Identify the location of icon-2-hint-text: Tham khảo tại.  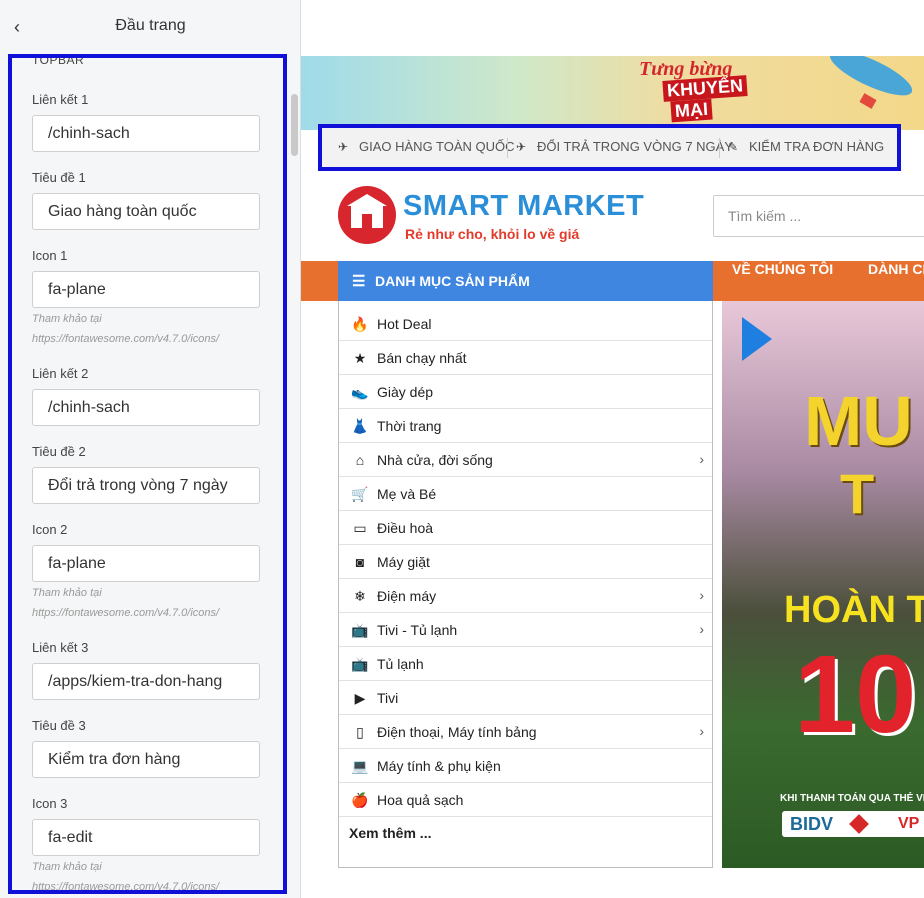
(67, 593).